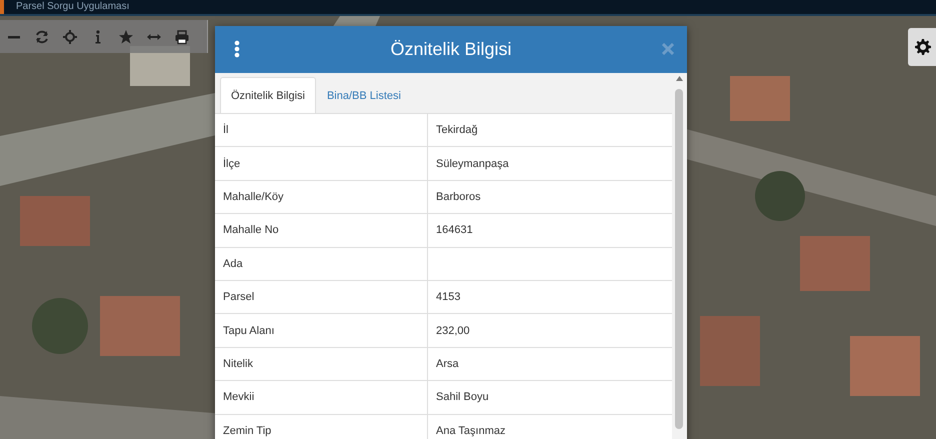  What do you see at coordinates (232, 164) in the screenshot?
I see `table-cell-text: İlçe` at bounding box center [232, 164].